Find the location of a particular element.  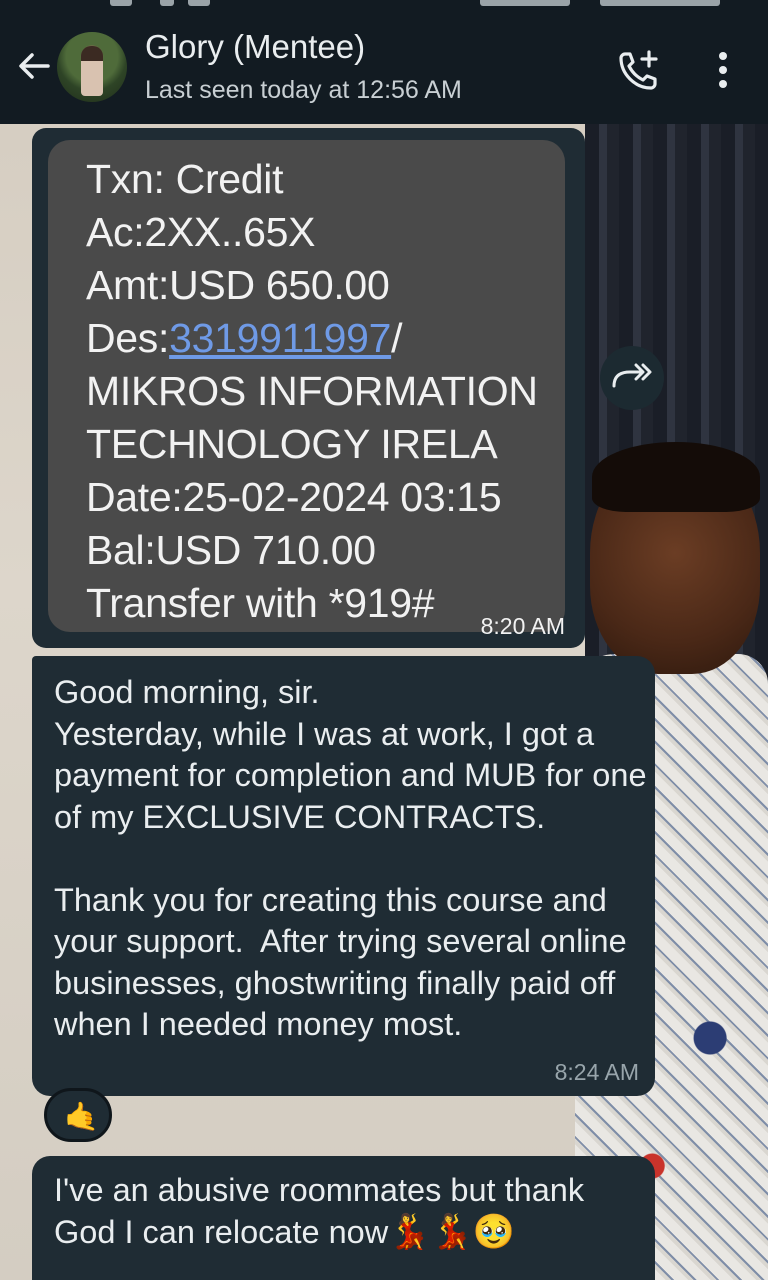

message-time: 8:20 AM is located at coordinates (522, 626).